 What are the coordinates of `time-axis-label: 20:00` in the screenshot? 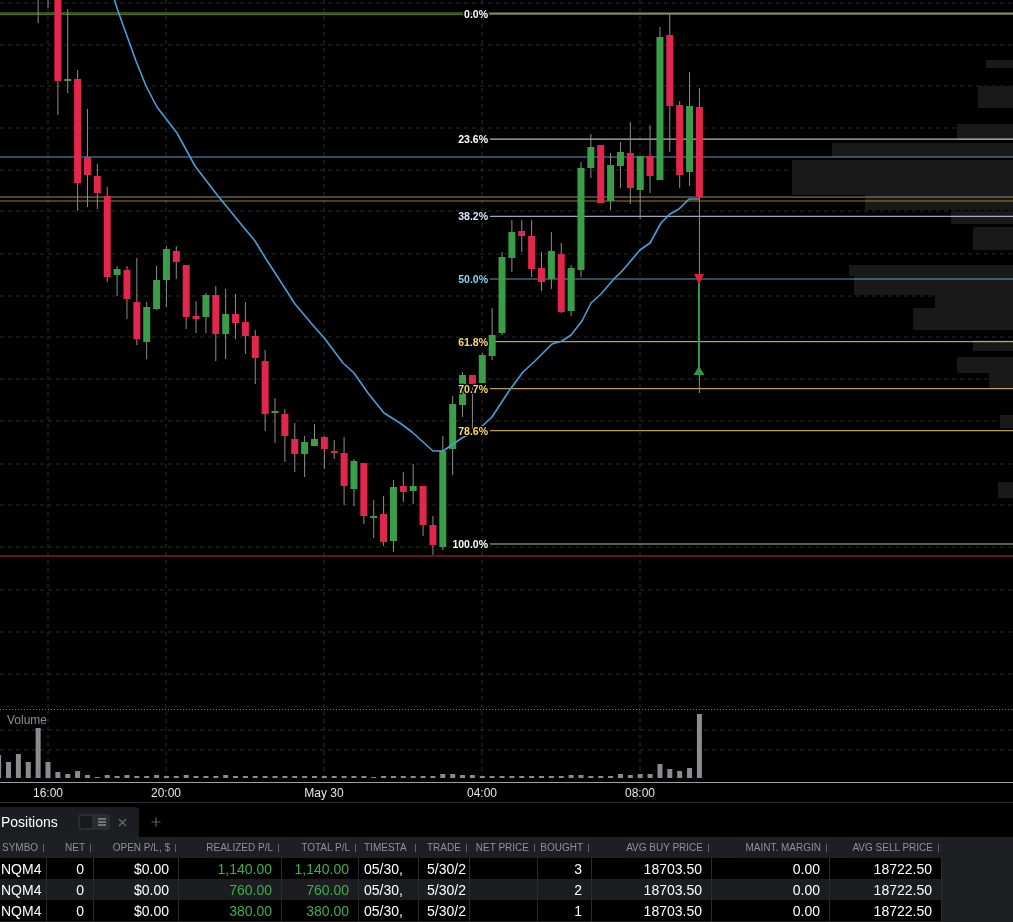 It's located at (166, 793).